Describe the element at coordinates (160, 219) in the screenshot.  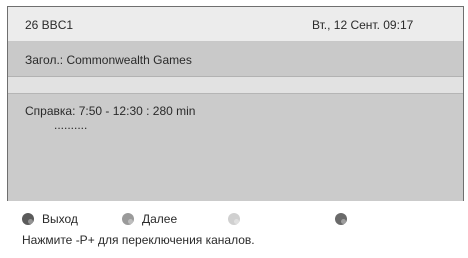
I see `next-label: Далее` at that location.